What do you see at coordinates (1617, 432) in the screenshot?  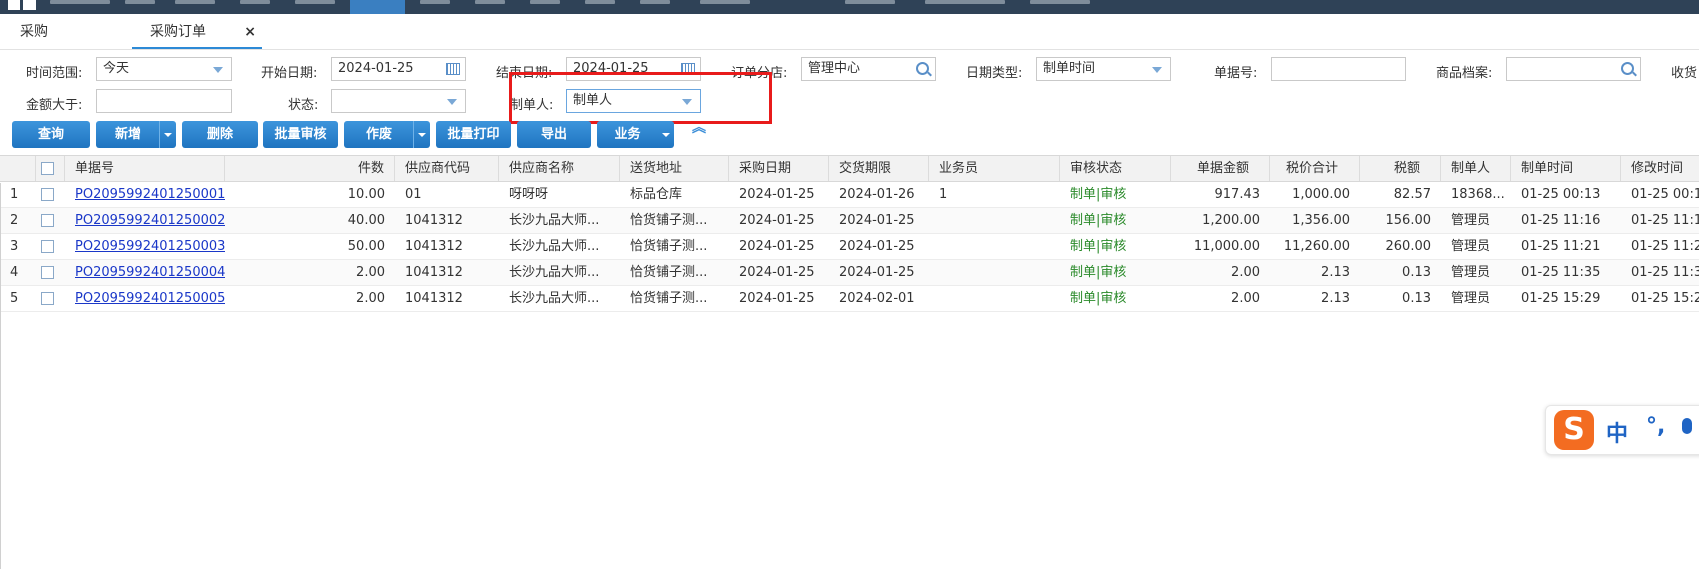 I see `ime-mode-toggle: 中` at bounding box center [1617, 432].